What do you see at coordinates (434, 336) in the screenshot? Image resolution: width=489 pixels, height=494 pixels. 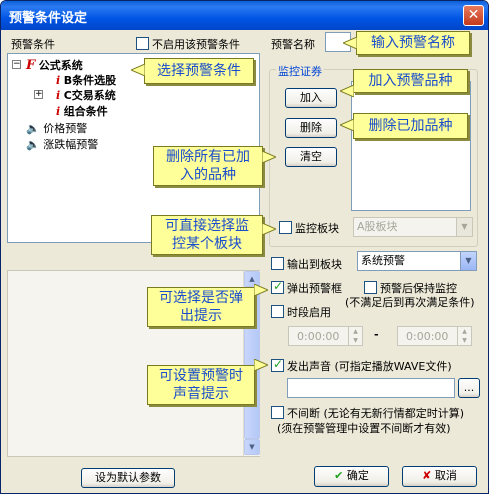 I see `time-end-input: 0:00:00 ▲ ▼` at bounding box center [434, 336].